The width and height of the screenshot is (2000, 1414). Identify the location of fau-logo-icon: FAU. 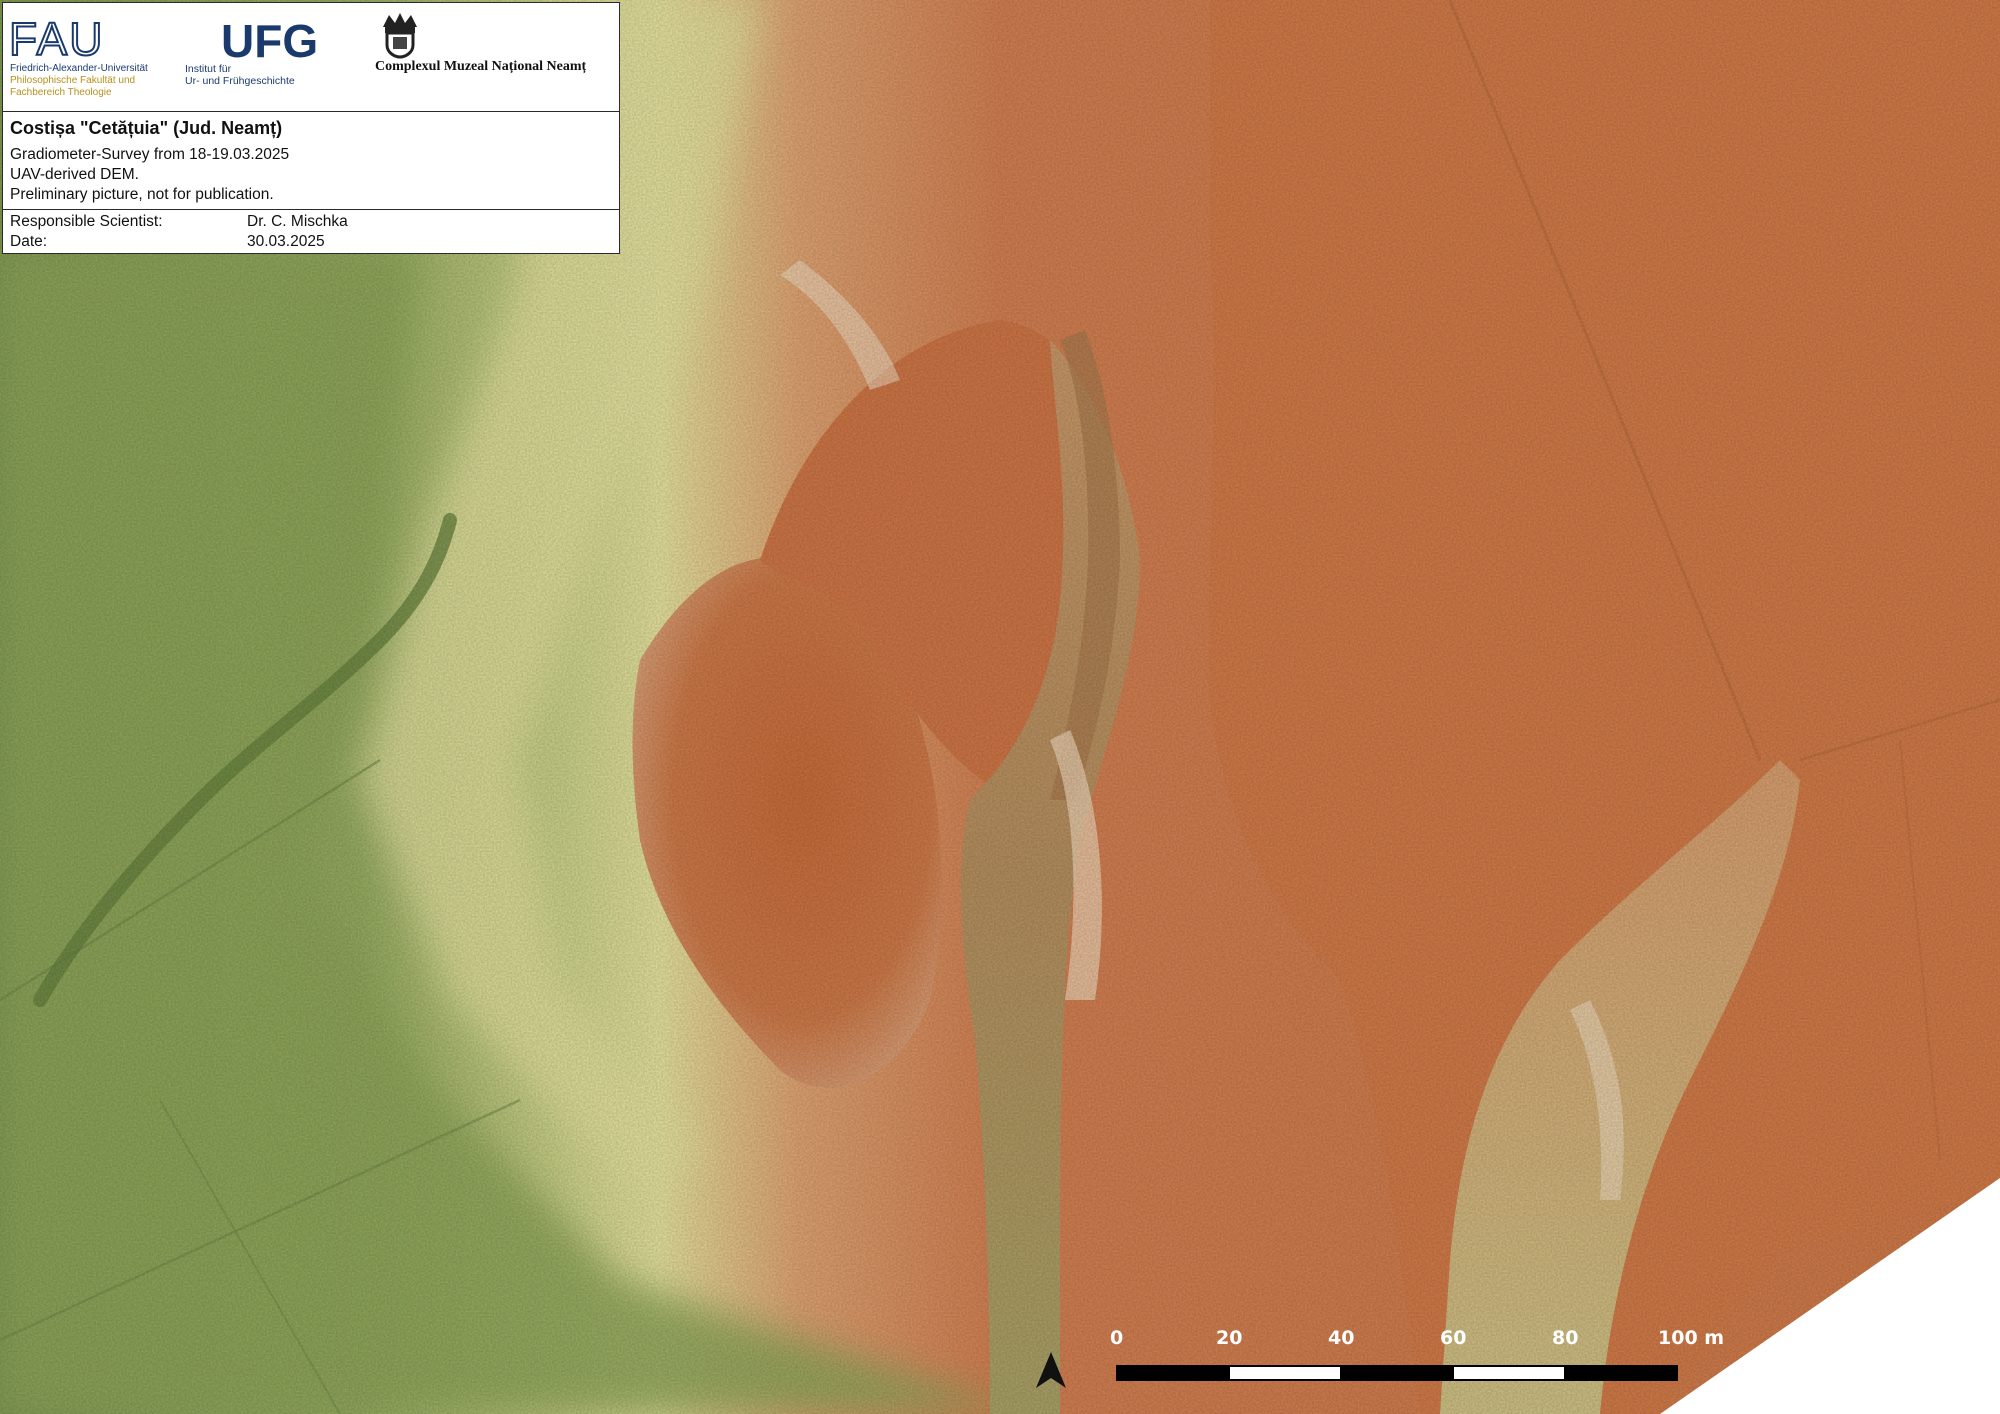
(56, 38).